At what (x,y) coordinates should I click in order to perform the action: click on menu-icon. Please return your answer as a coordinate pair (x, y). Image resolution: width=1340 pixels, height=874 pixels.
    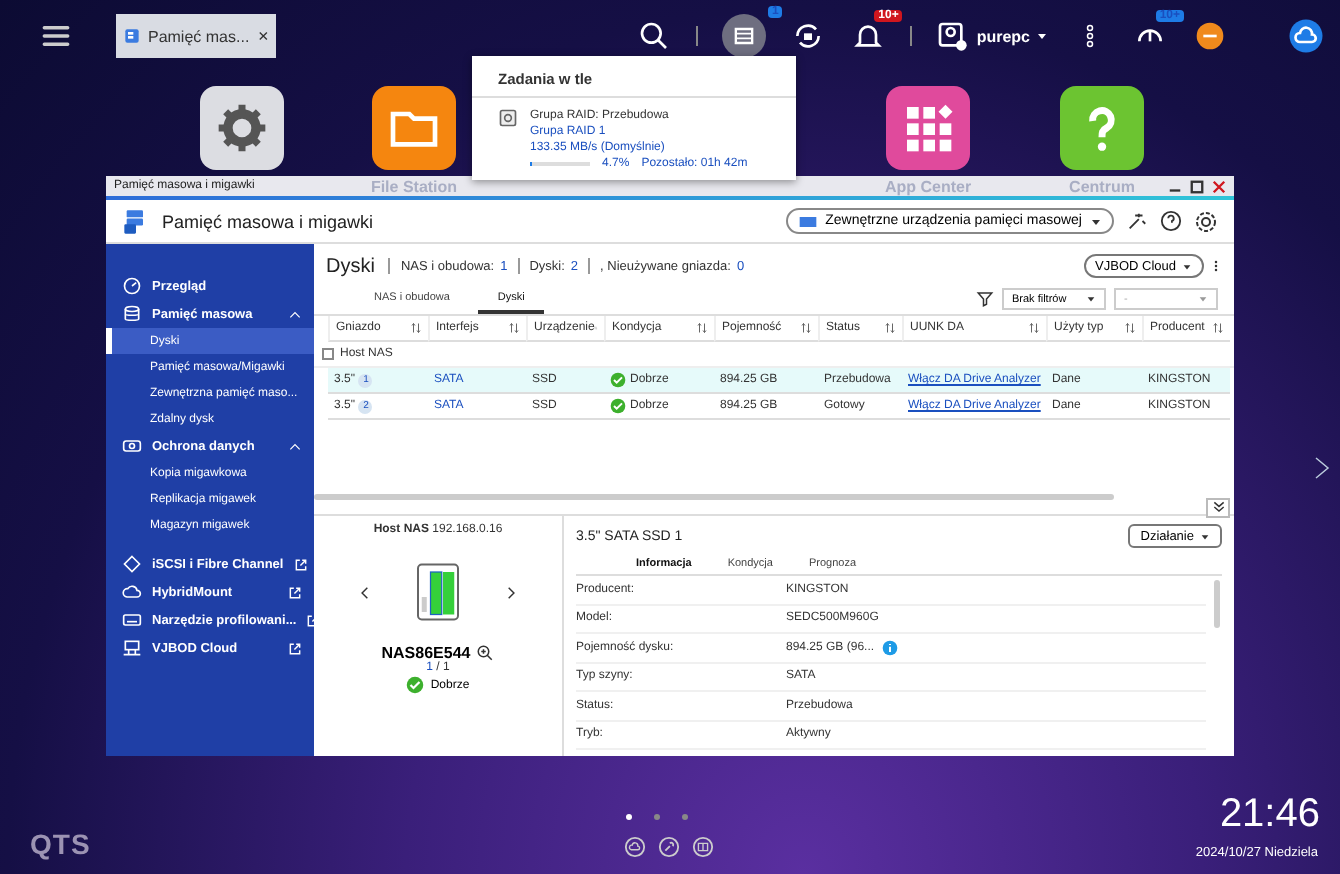
    Looking at the image, I should click on (56, 36).